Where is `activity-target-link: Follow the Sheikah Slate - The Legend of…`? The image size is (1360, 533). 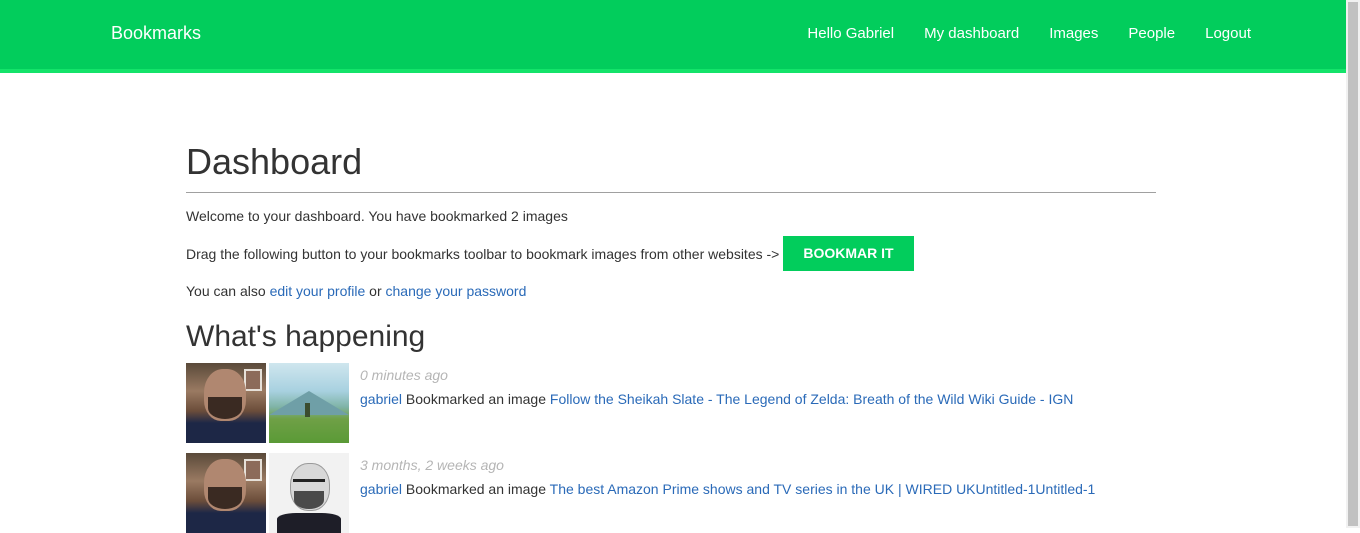
activity-target-link: Follow the Sheikah Slate - The Legend of… is located at coordinates (811, 399).